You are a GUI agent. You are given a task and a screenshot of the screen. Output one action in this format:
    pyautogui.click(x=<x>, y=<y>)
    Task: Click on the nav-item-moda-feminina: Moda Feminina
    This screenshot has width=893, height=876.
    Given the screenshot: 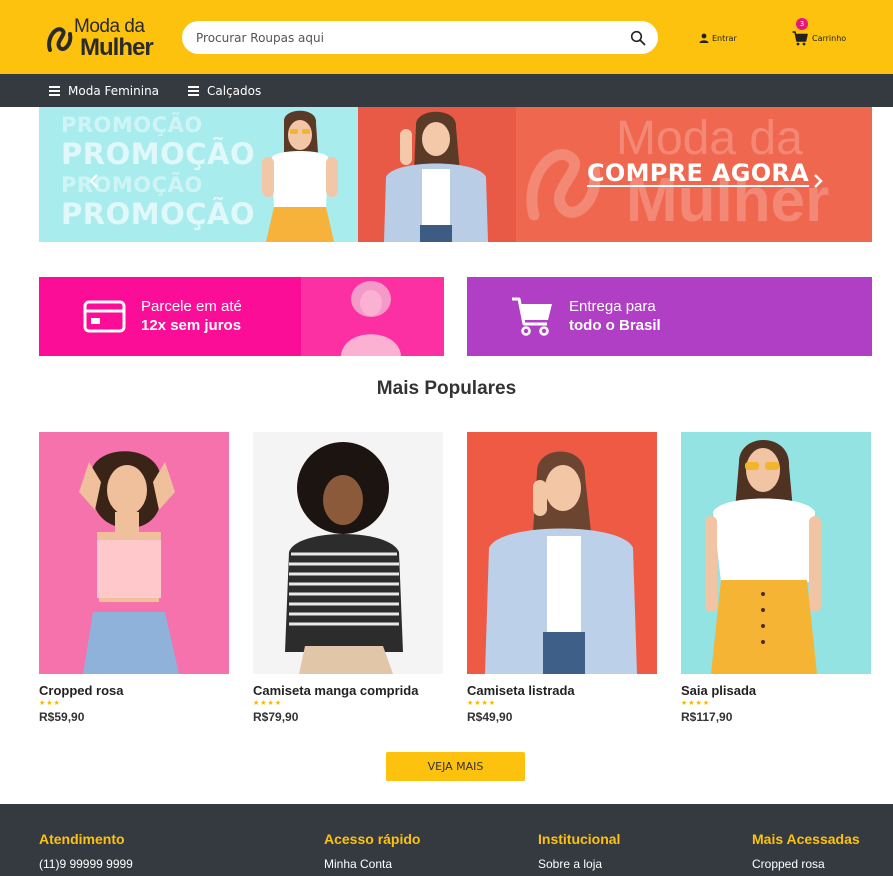 What is the action you would take?
    pyautogui.click(x=104, y=90)
    